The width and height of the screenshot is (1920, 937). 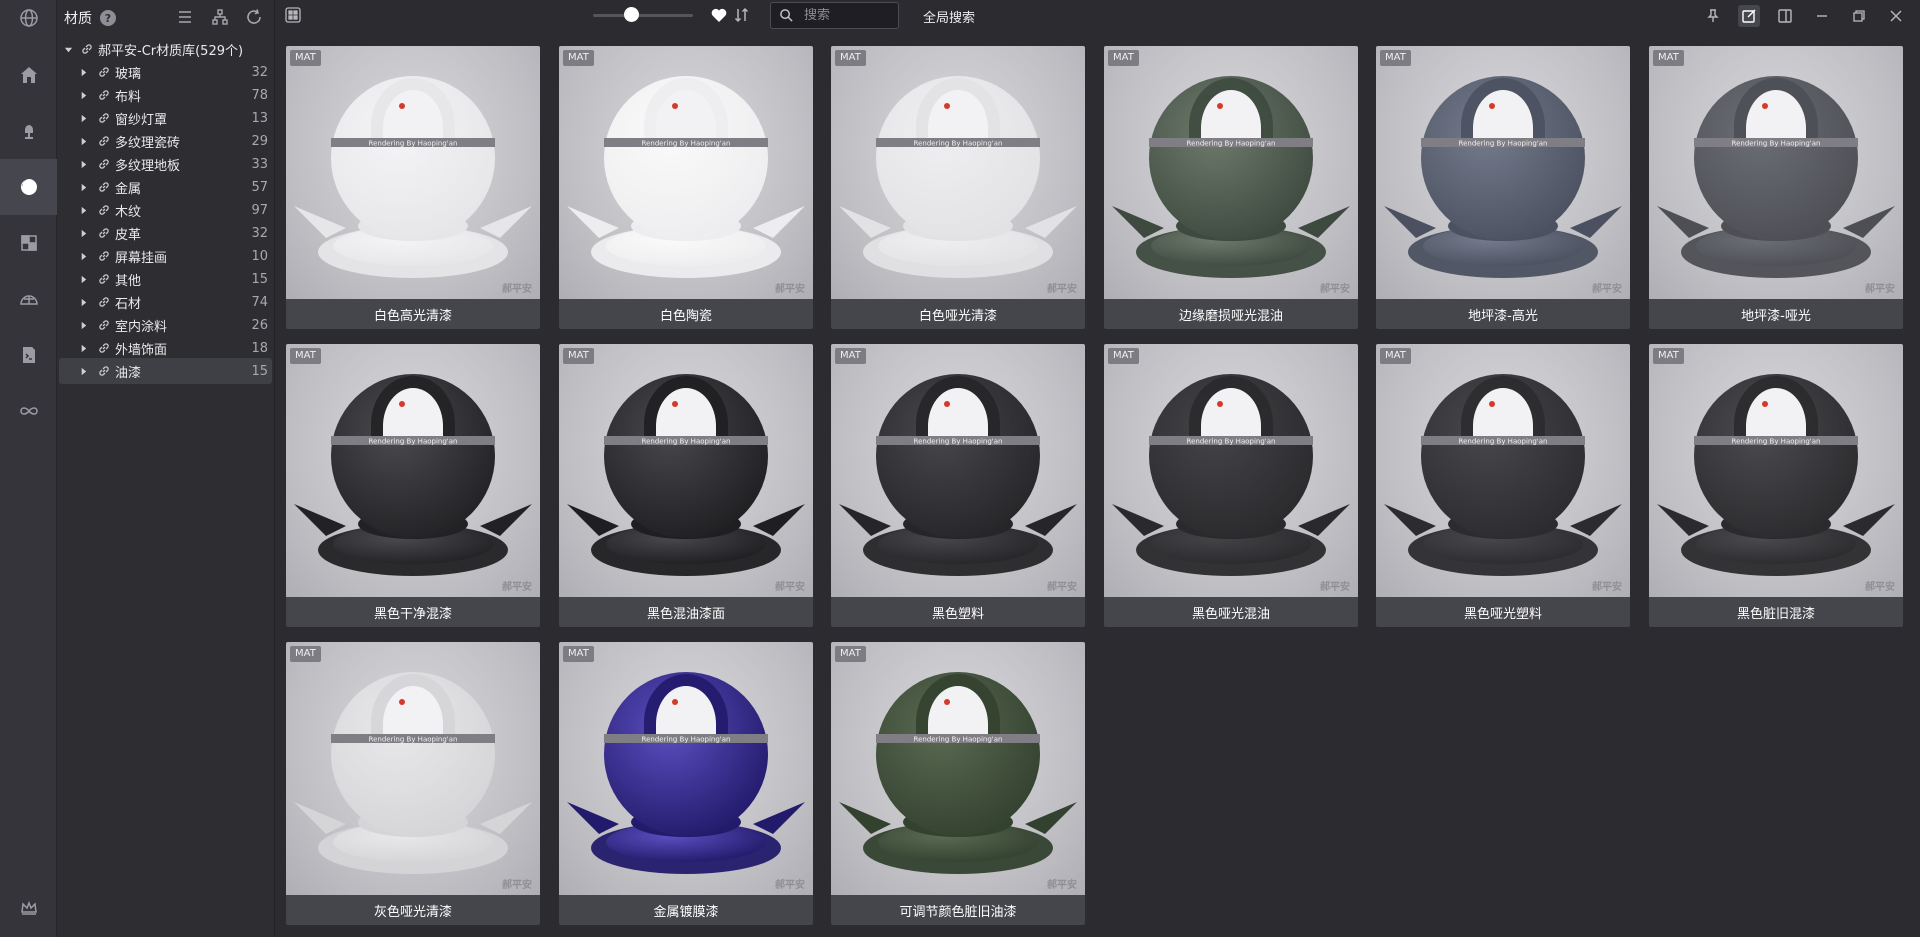 I want to click on grid-size-icon, so click(x=294, y=16).